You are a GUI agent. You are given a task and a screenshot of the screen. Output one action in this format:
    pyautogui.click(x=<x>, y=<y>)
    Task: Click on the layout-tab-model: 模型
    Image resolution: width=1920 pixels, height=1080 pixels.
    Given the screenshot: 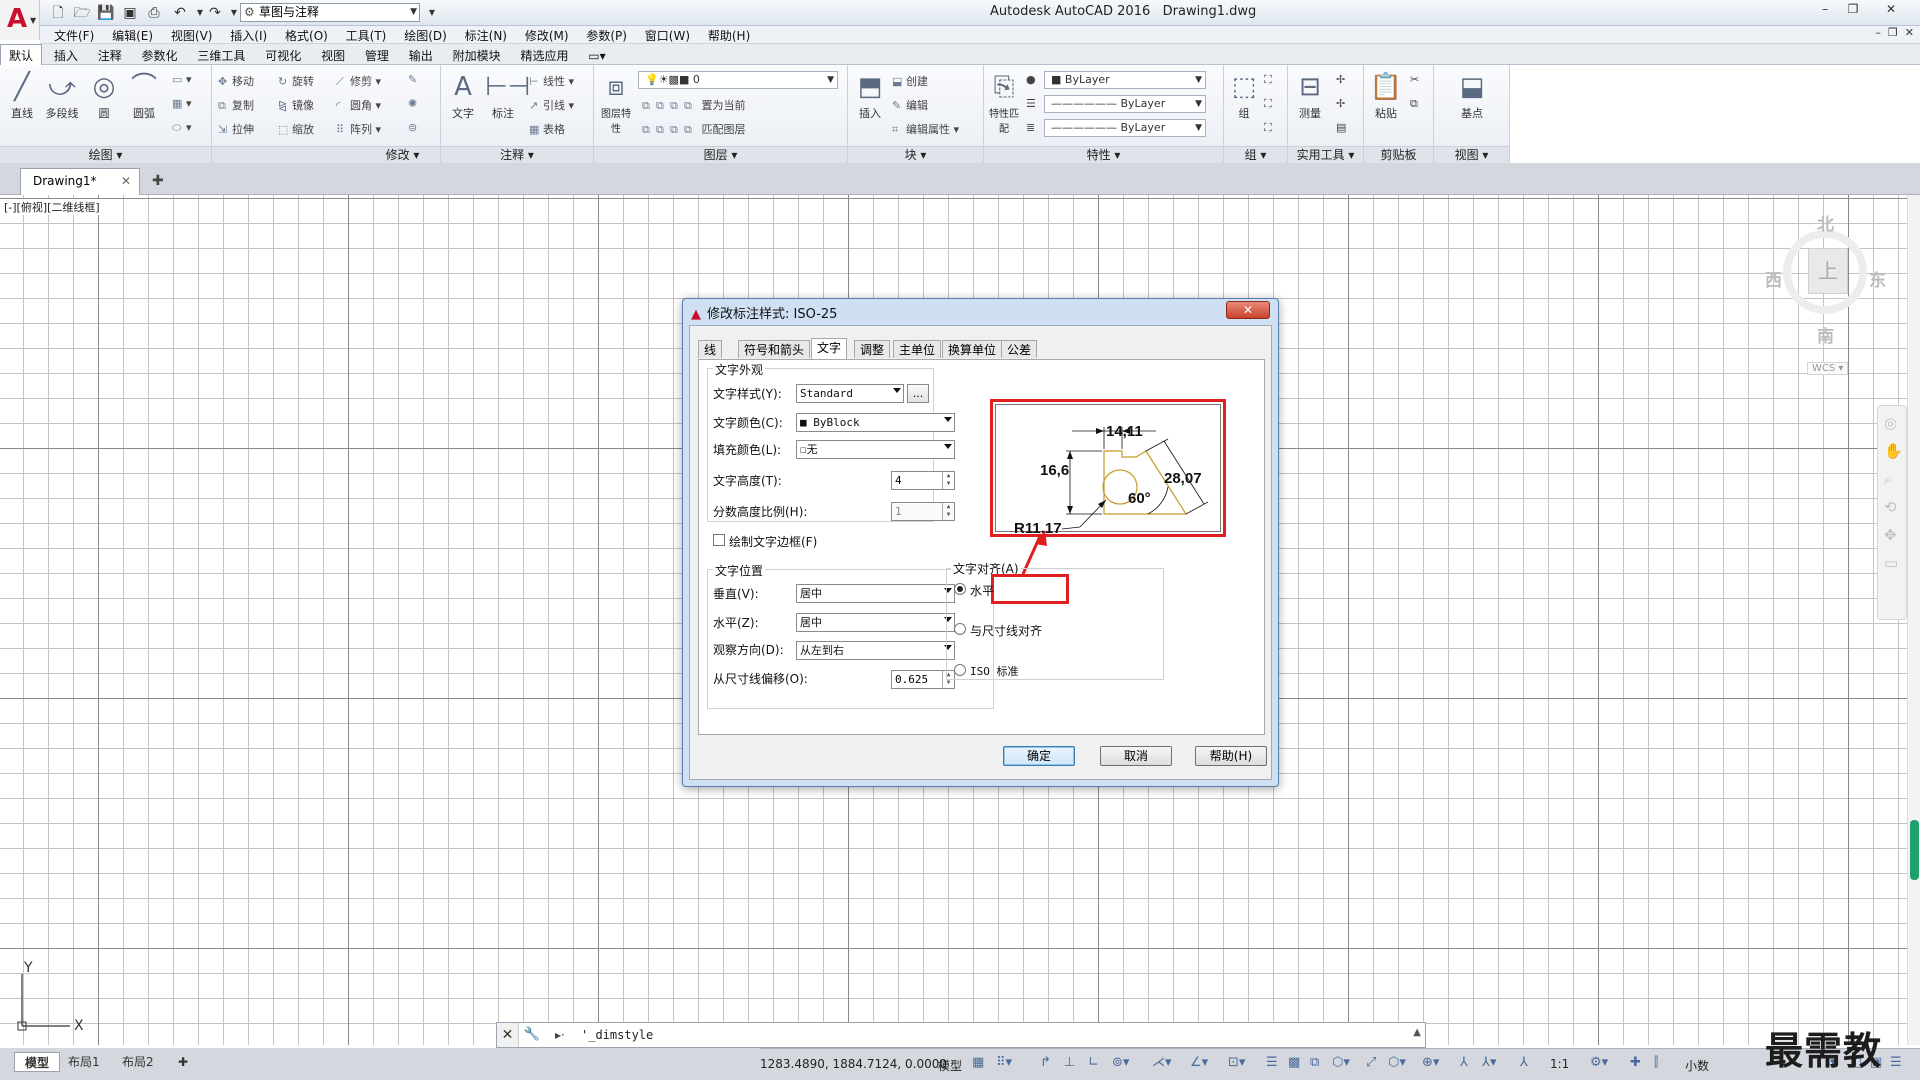 What is the action you would take?
    pyautogui.click(x=37, y=1062)
    